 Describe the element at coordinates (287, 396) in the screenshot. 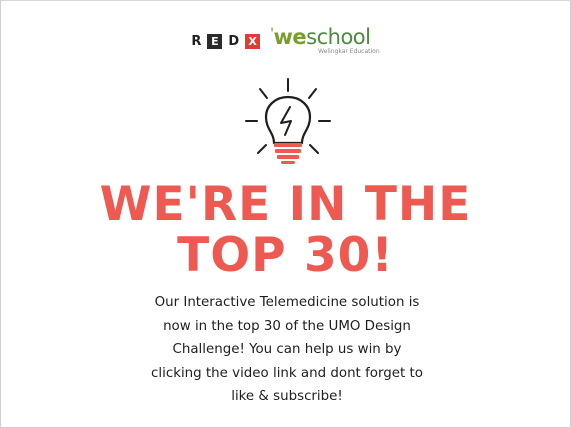

I see `message-line: like & subscribe!` at that location.